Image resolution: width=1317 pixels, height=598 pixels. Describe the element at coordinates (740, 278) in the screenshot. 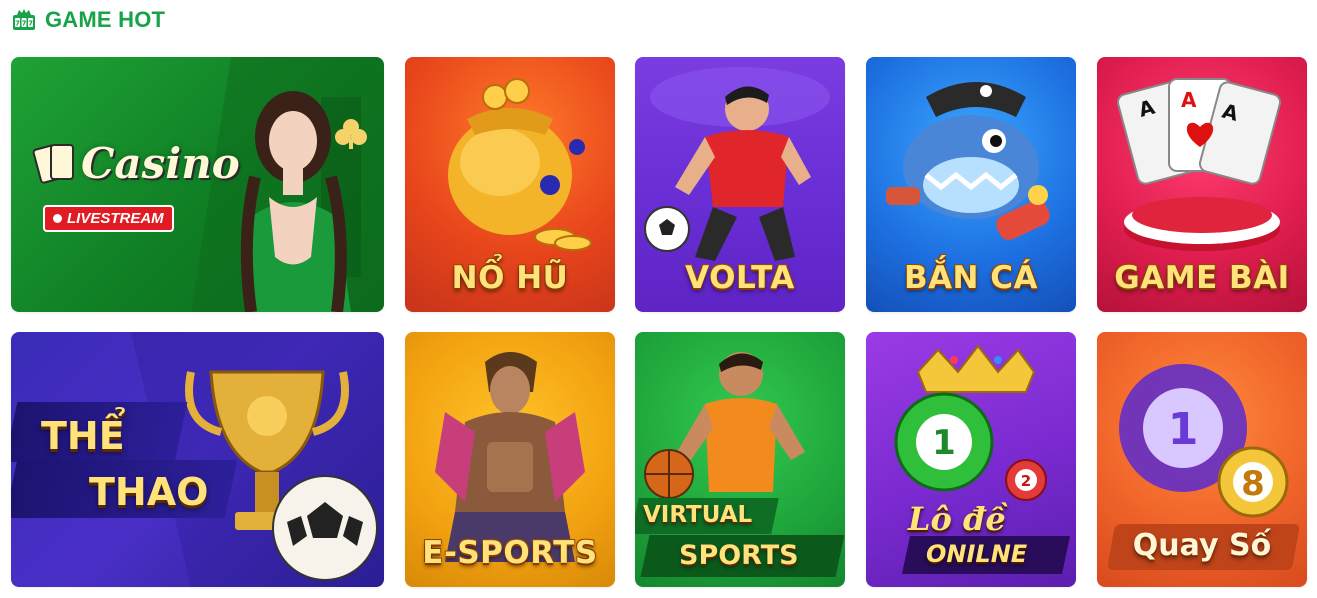

I see `volta-label: VOLTA` at that location.